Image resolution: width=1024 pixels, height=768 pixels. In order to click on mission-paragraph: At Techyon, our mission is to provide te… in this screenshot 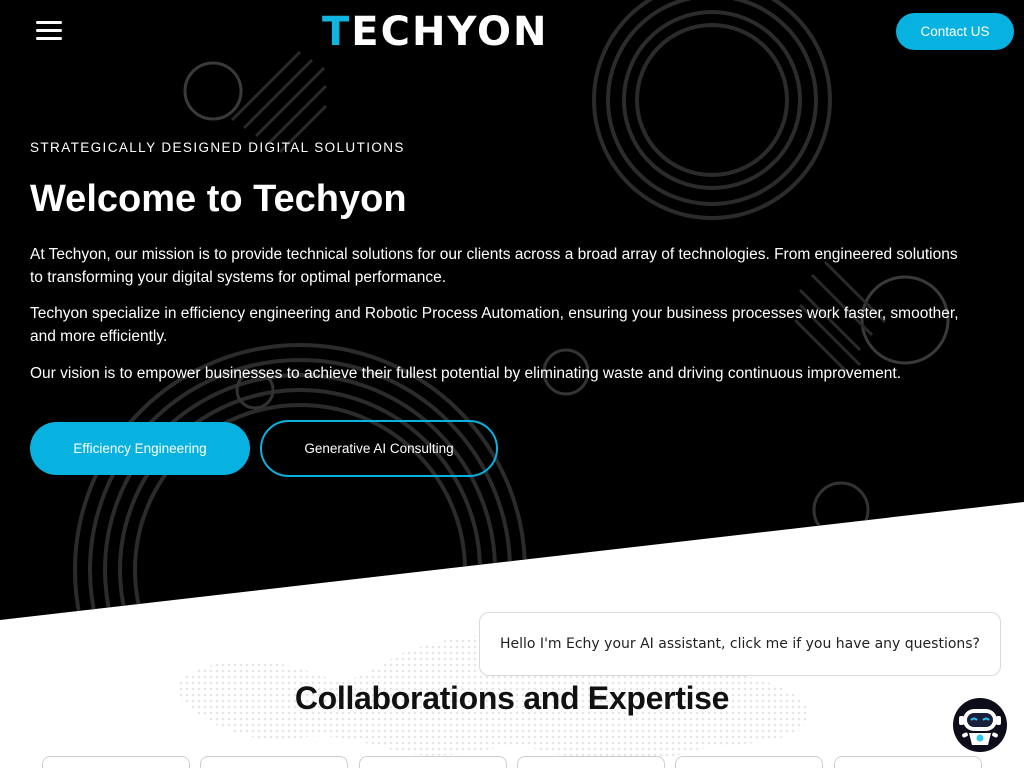, I will do `click(494, 266)`.